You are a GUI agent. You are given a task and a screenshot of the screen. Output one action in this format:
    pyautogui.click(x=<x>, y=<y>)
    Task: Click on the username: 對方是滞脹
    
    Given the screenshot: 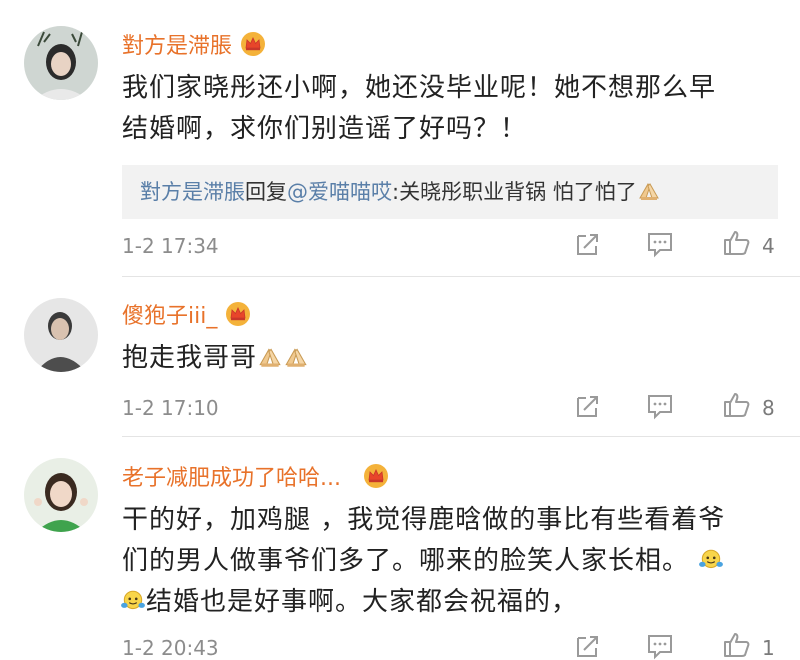 What is the action you would take?
    pyautogui.click(x=194, y=44)
    